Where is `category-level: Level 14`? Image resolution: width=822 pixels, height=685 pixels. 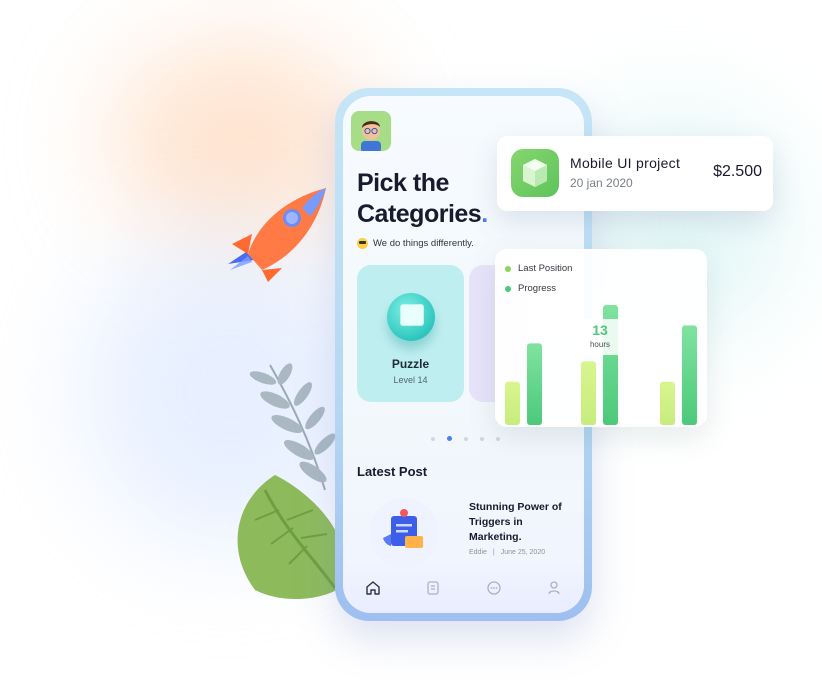
category-level: Level 14 is located at coordinates (410, 380).